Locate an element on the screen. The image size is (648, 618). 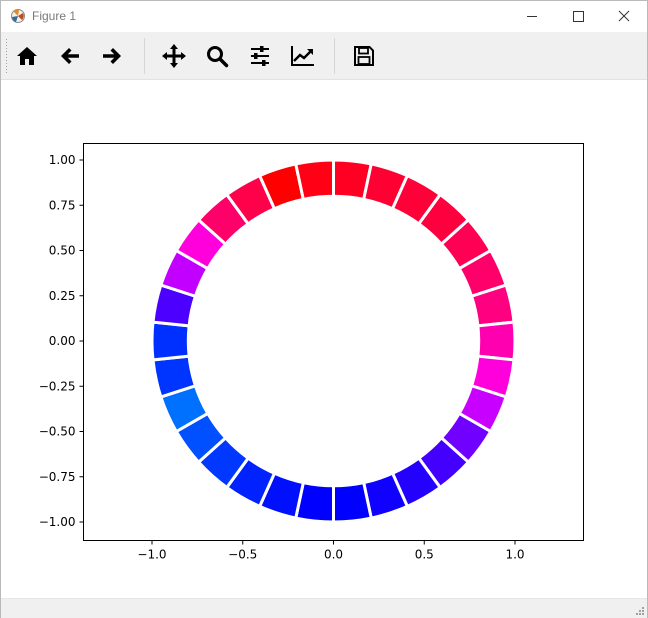
save-button is located at coordinates (364, 56).